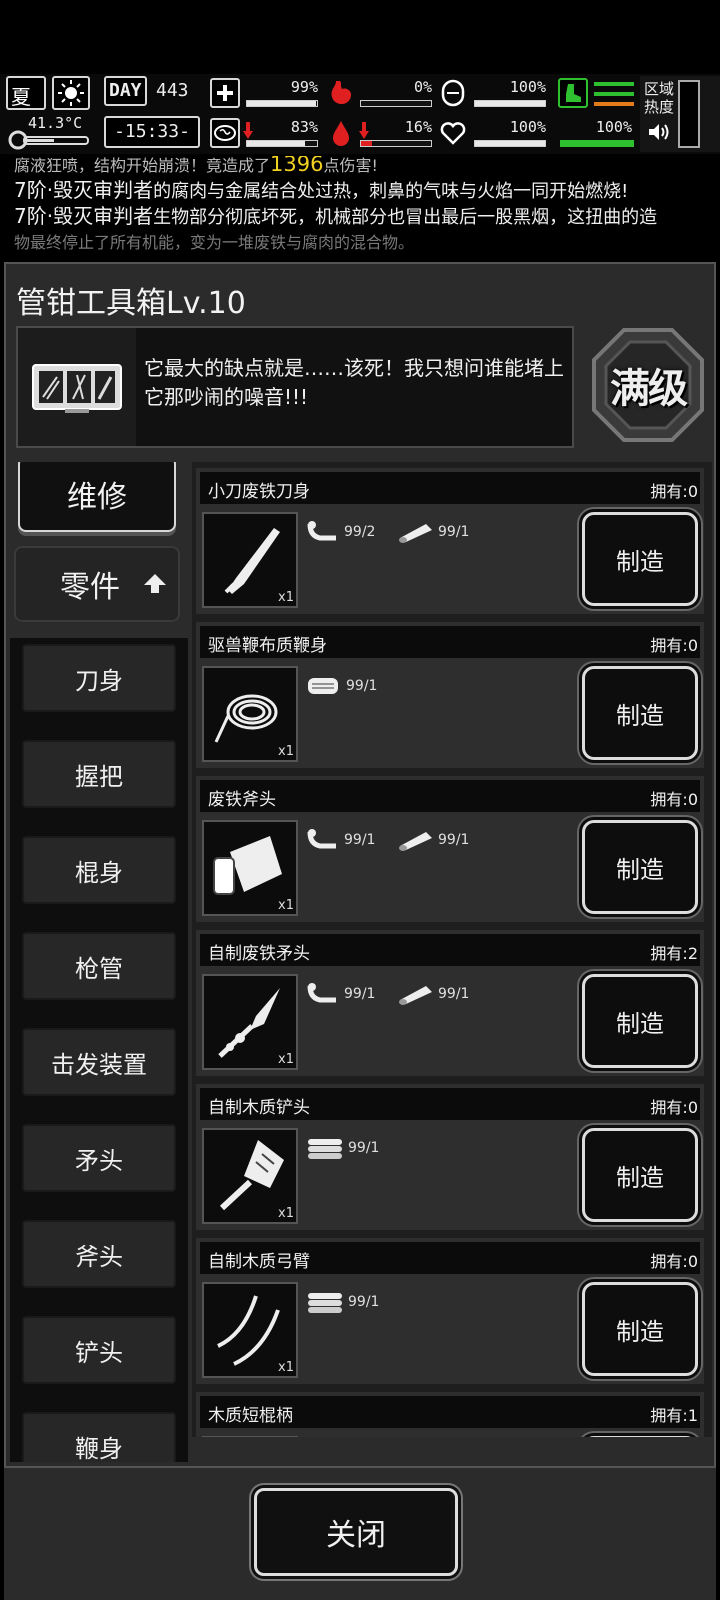 The width and height of the screenshot is (720, 1600). What do you see at coordinates (350, 165) in the screenshot?
I see `log-text: 点伤害!` at bounding box center [350, 165].